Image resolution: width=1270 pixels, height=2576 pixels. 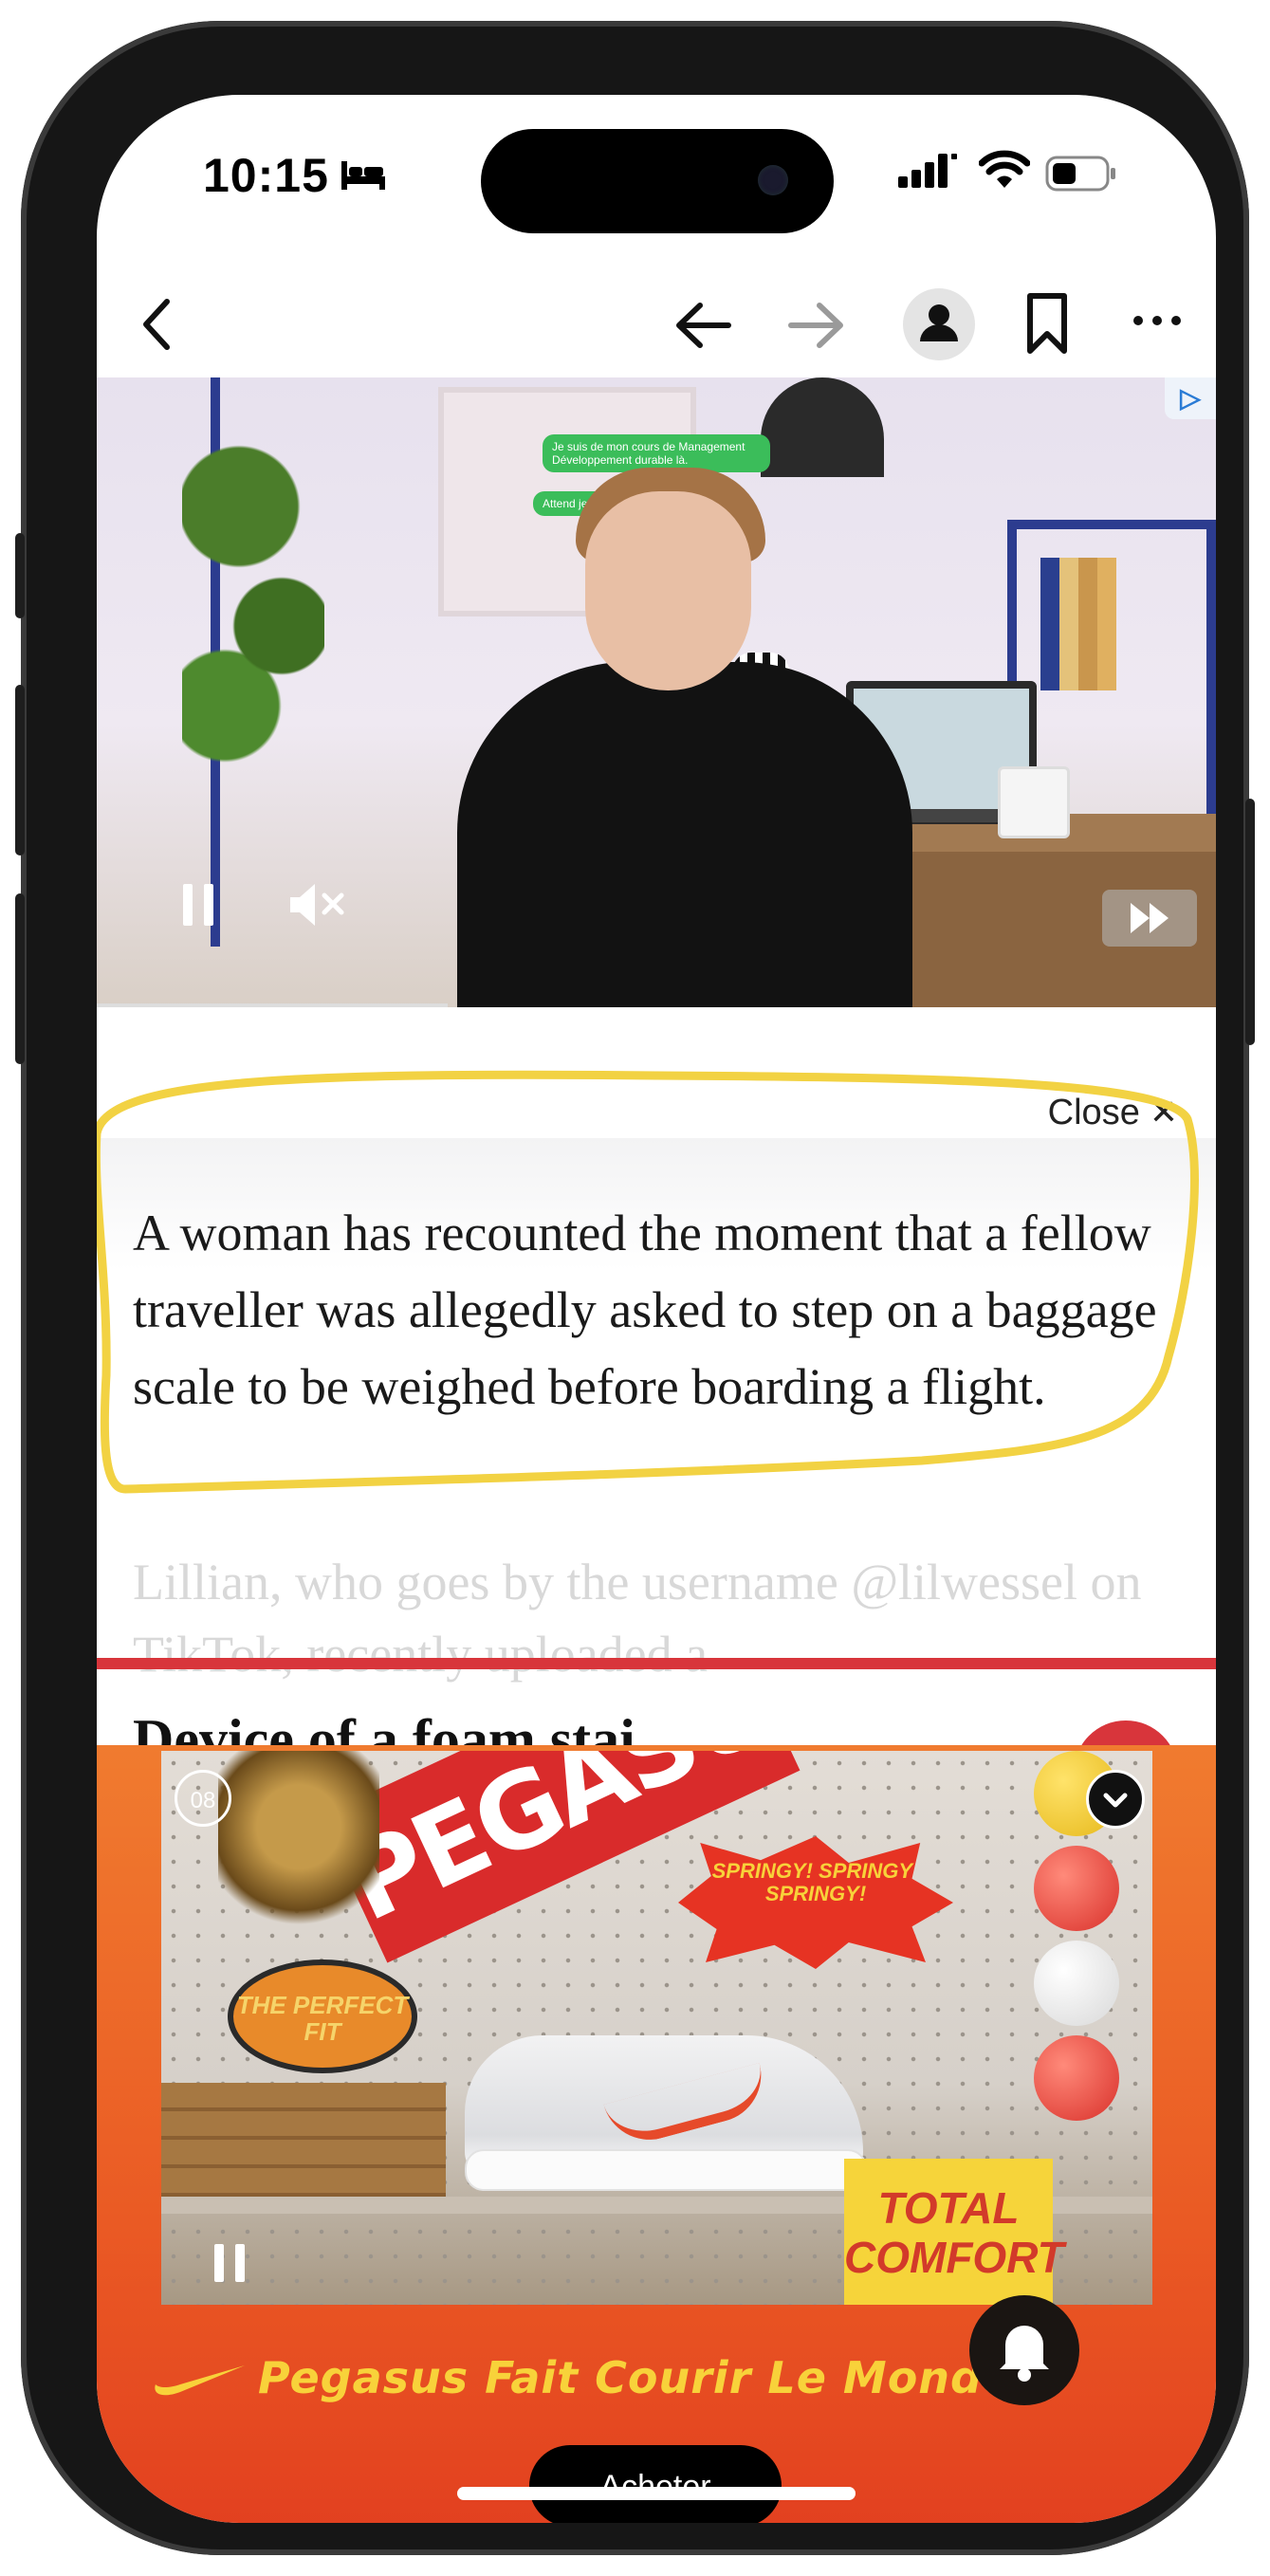 I want to click on books, so click(x=1078, y=624).